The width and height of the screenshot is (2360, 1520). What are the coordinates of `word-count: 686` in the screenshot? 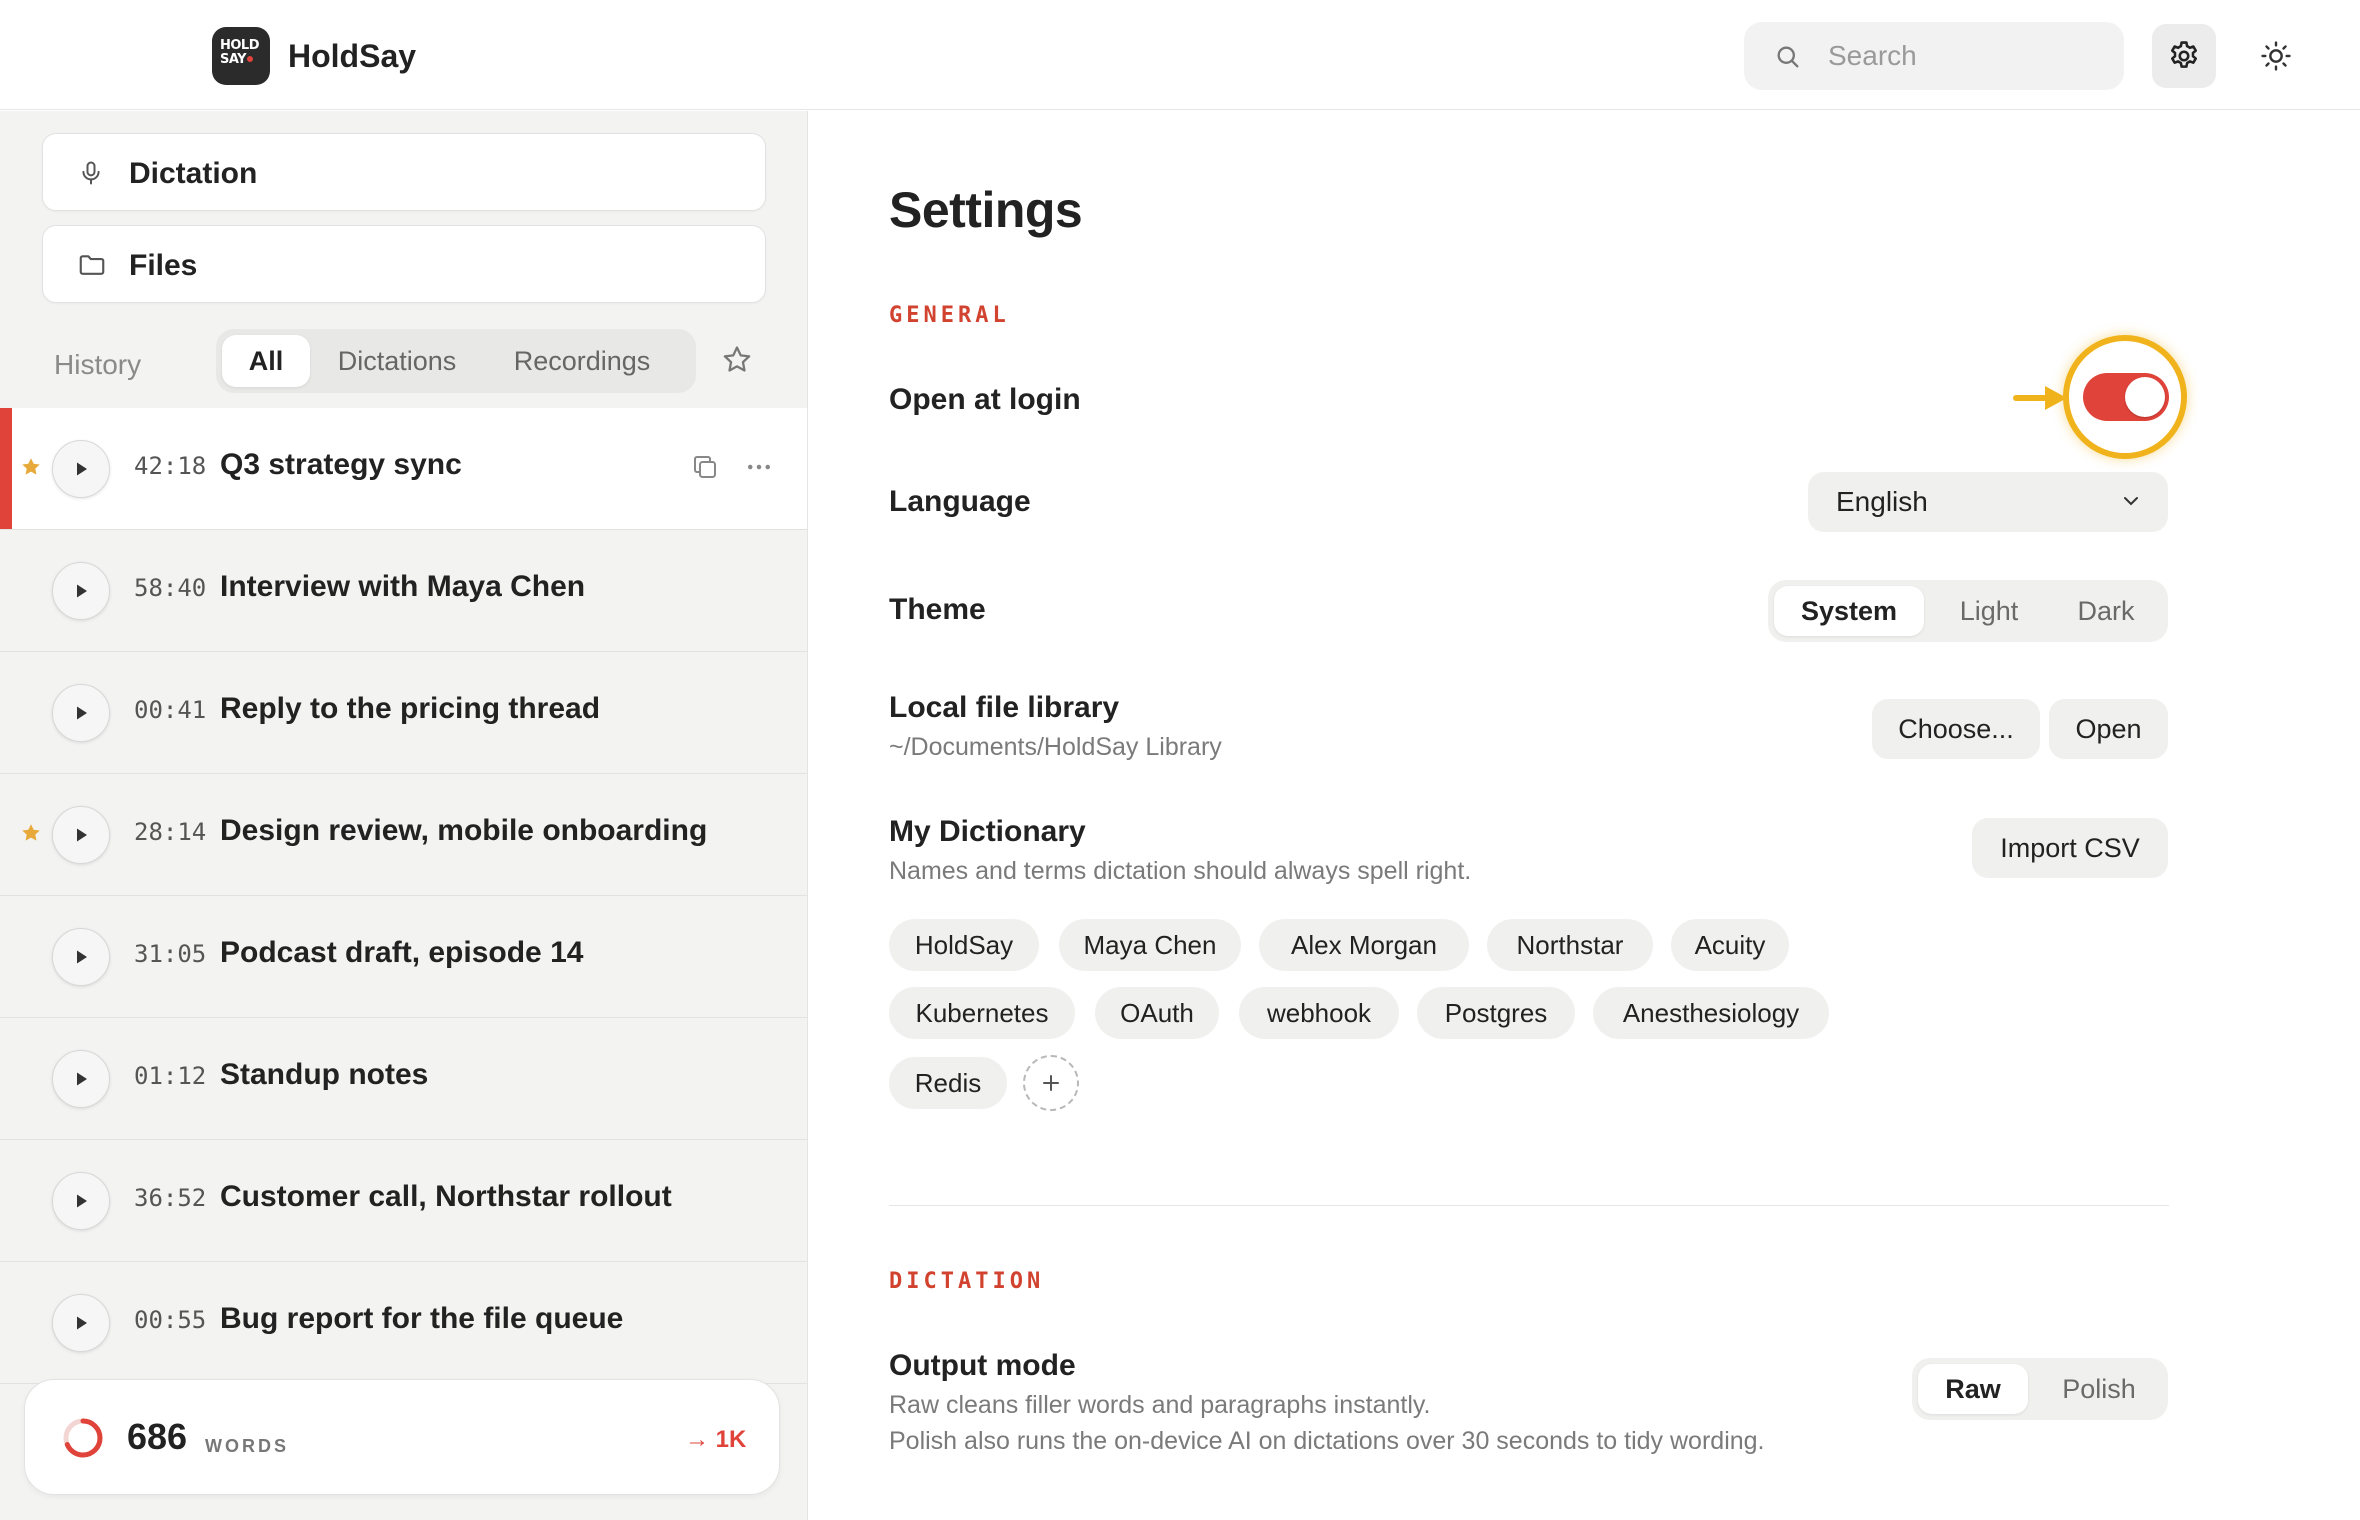 It's located at (157, 1436).